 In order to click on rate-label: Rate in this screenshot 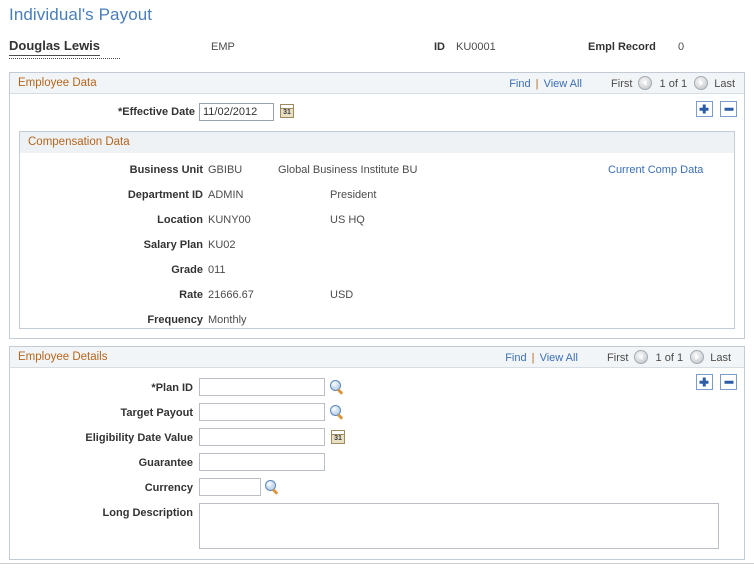, I will do `click(191, 295)`.